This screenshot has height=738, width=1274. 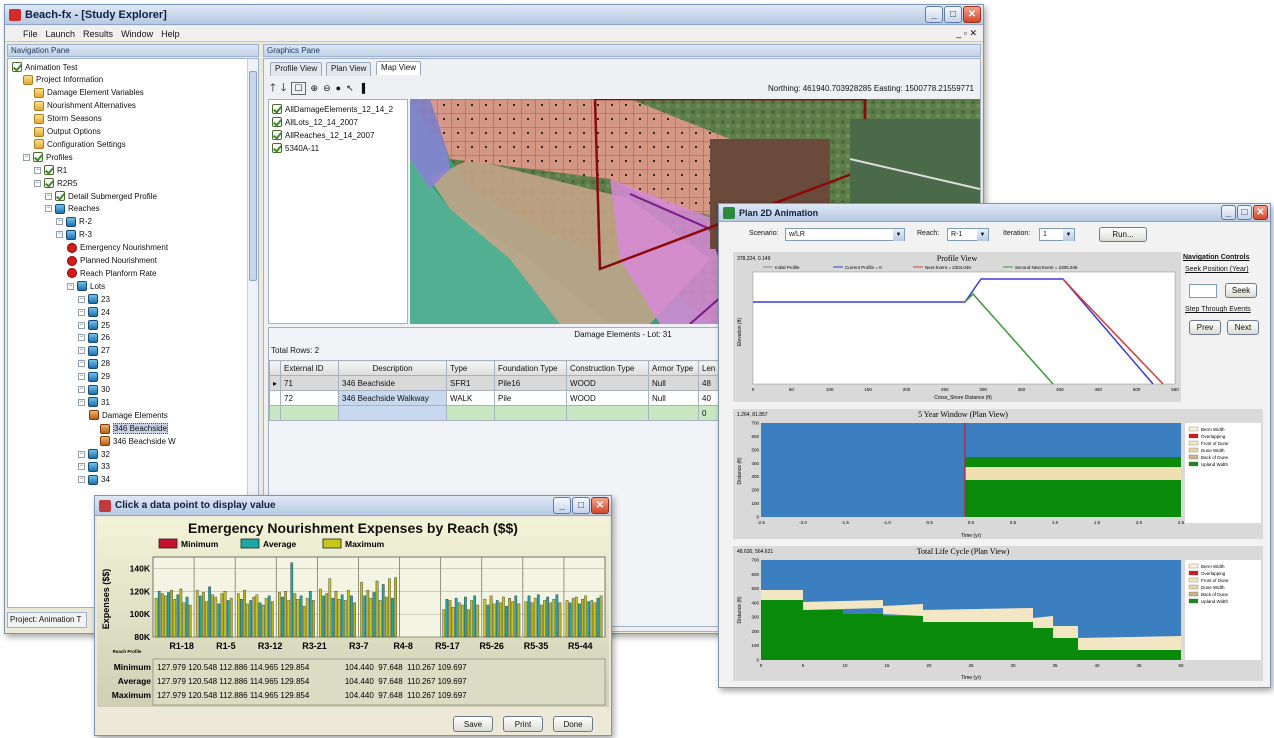 What do you see at coordinates (966, 33) in the screenshot?
I see `mdi-controls: _ ▫ ✕` at bounding box center [966, 33].